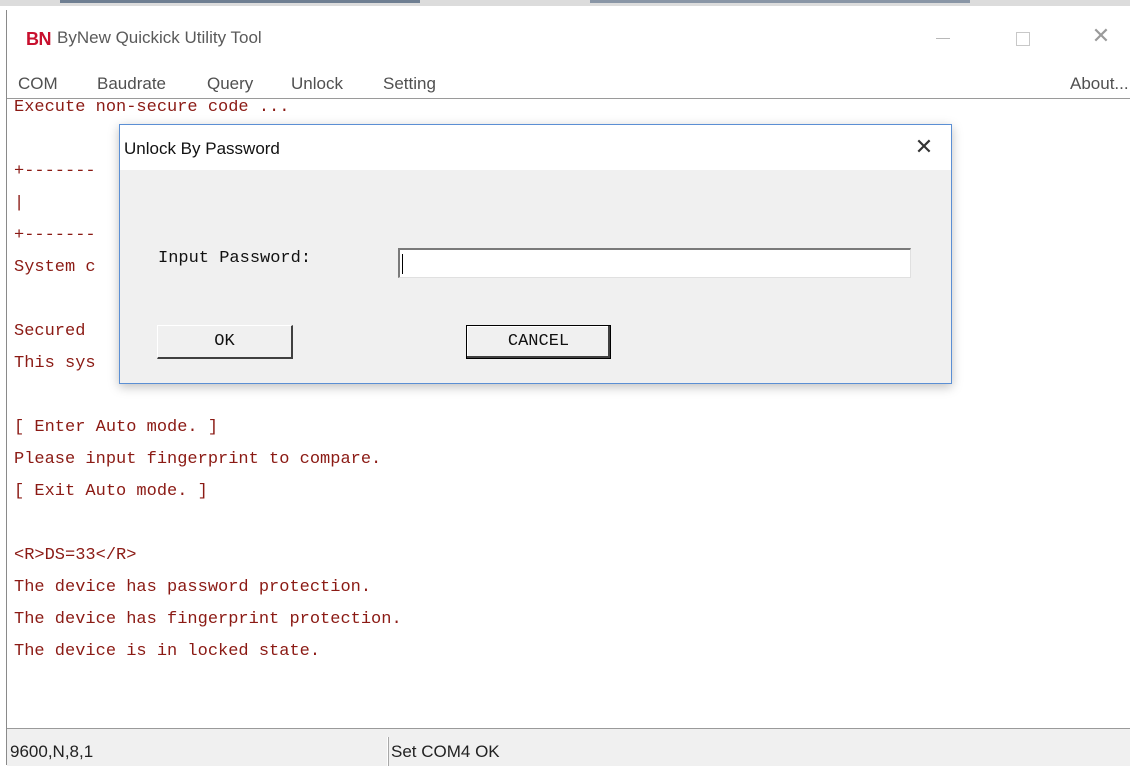  Describe the element at coordinates (55, 267) in the screenshot. I see `console-line: System c` at that location.